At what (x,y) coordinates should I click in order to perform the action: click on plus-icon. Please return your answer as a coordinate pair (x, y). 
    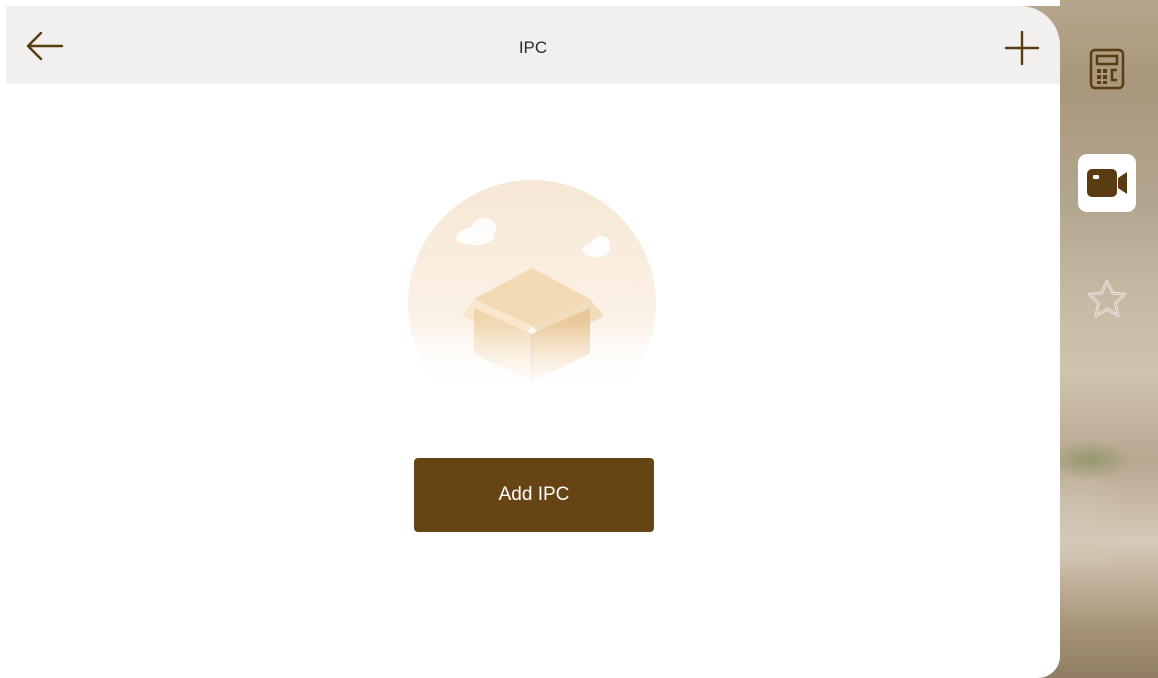
    Looking at the image, I should click on (1022, 48).